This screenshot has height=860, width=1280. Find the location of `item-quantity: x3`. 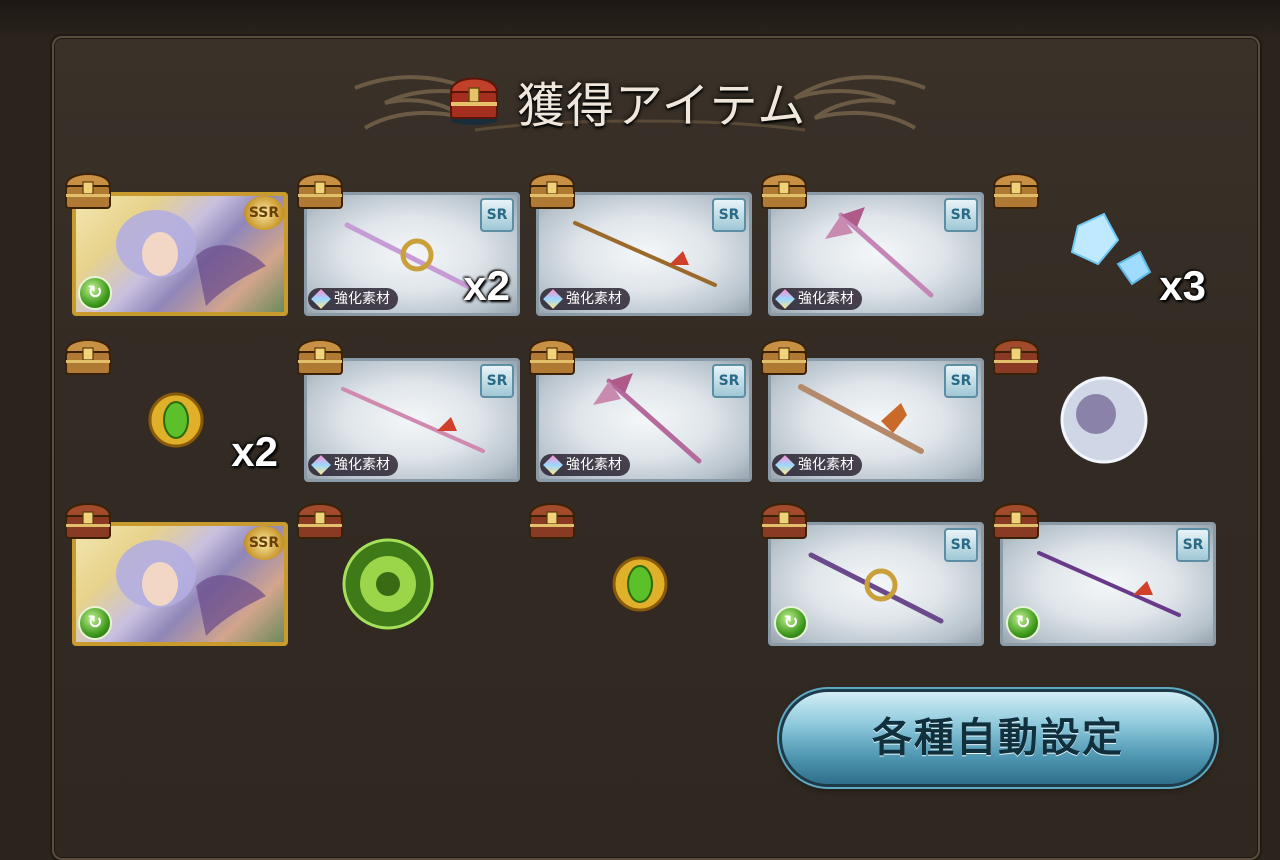

item-quantity: x3 is located at coordinates (1182, 285).